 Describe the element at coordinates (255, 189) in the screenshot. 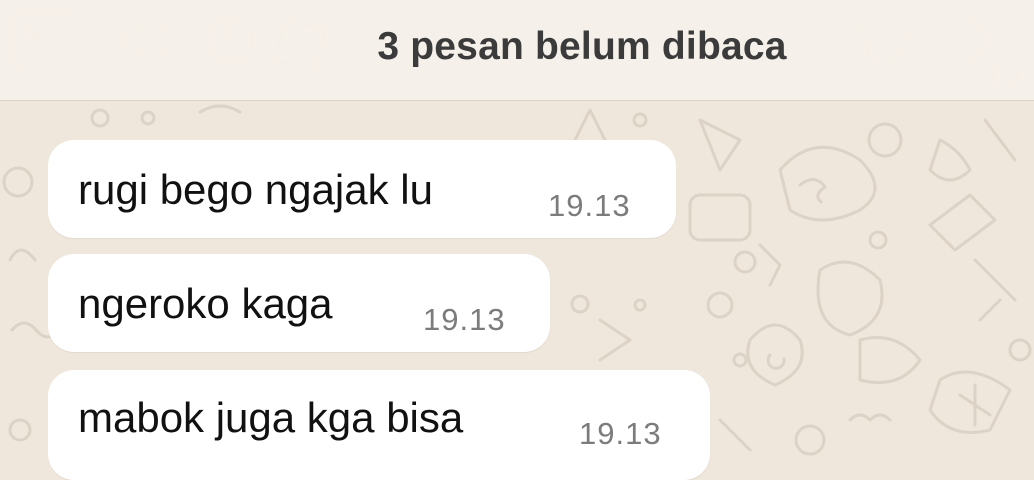

I see `message-text: rugi bego ngajak lu` at that location.